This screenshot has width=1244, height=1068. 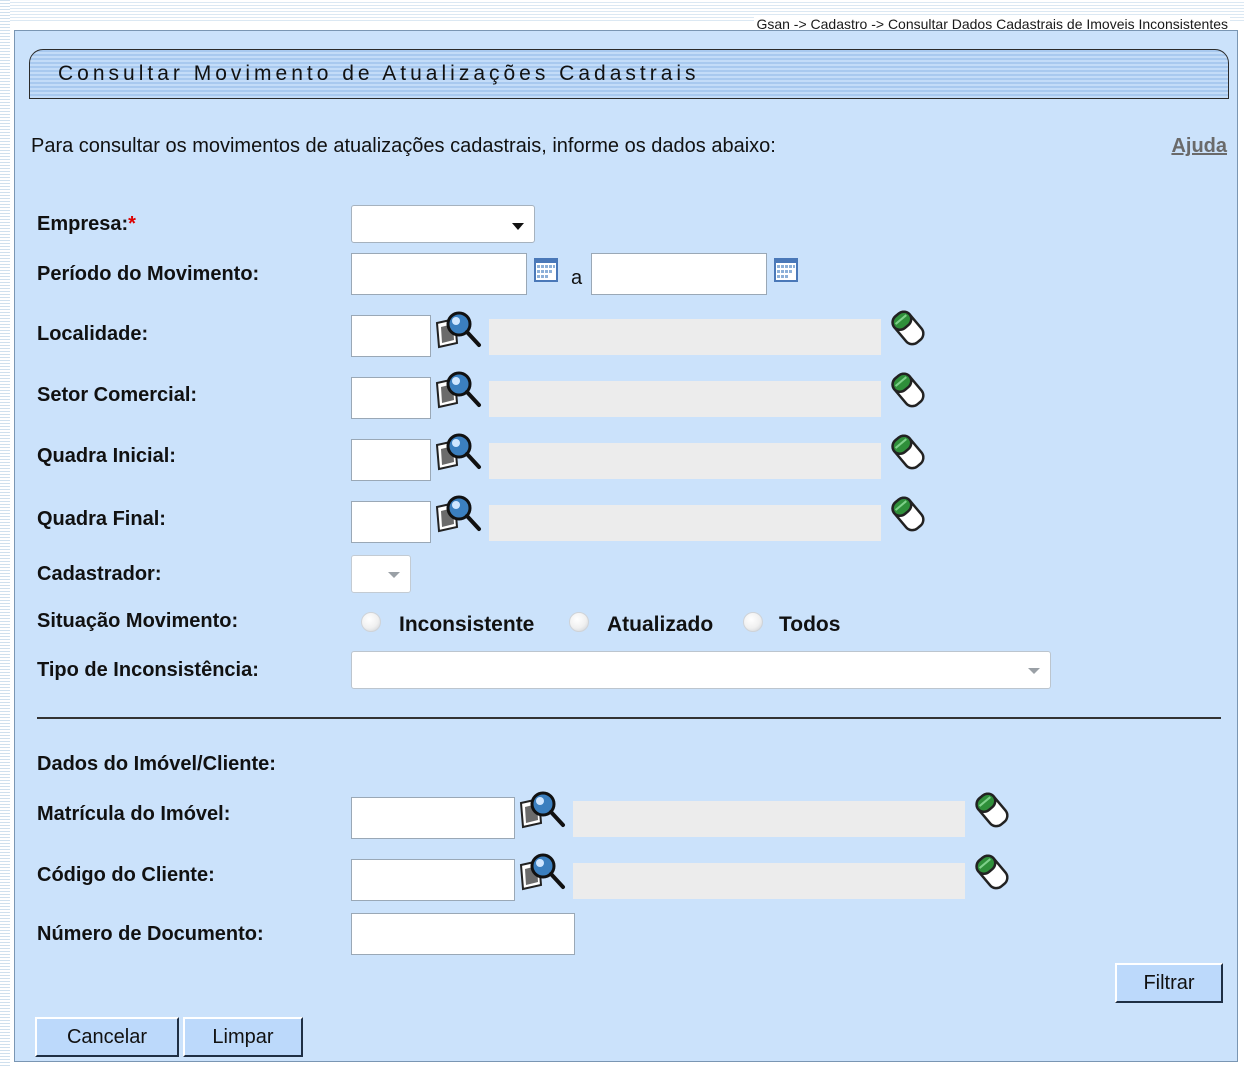 What do you see at coordinates (134, 814) in the screenshot?
I see `matricula-label: Matrícula do Imóvel:` at bounding box center [134, 814].